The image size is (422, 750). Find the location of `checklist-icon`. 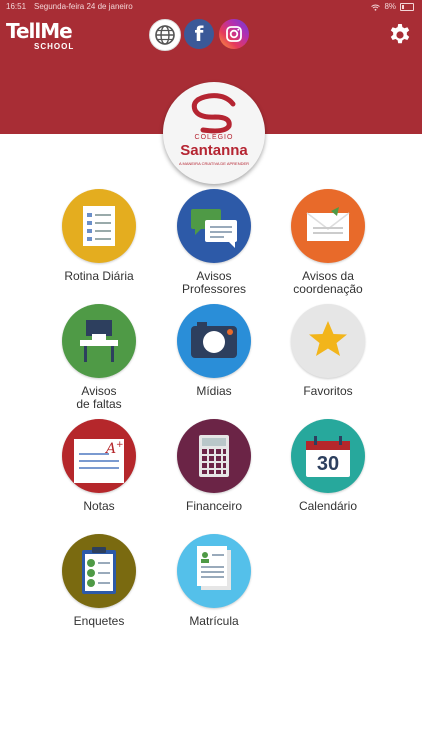

checklist-icon is located at coordinates (99, 226).